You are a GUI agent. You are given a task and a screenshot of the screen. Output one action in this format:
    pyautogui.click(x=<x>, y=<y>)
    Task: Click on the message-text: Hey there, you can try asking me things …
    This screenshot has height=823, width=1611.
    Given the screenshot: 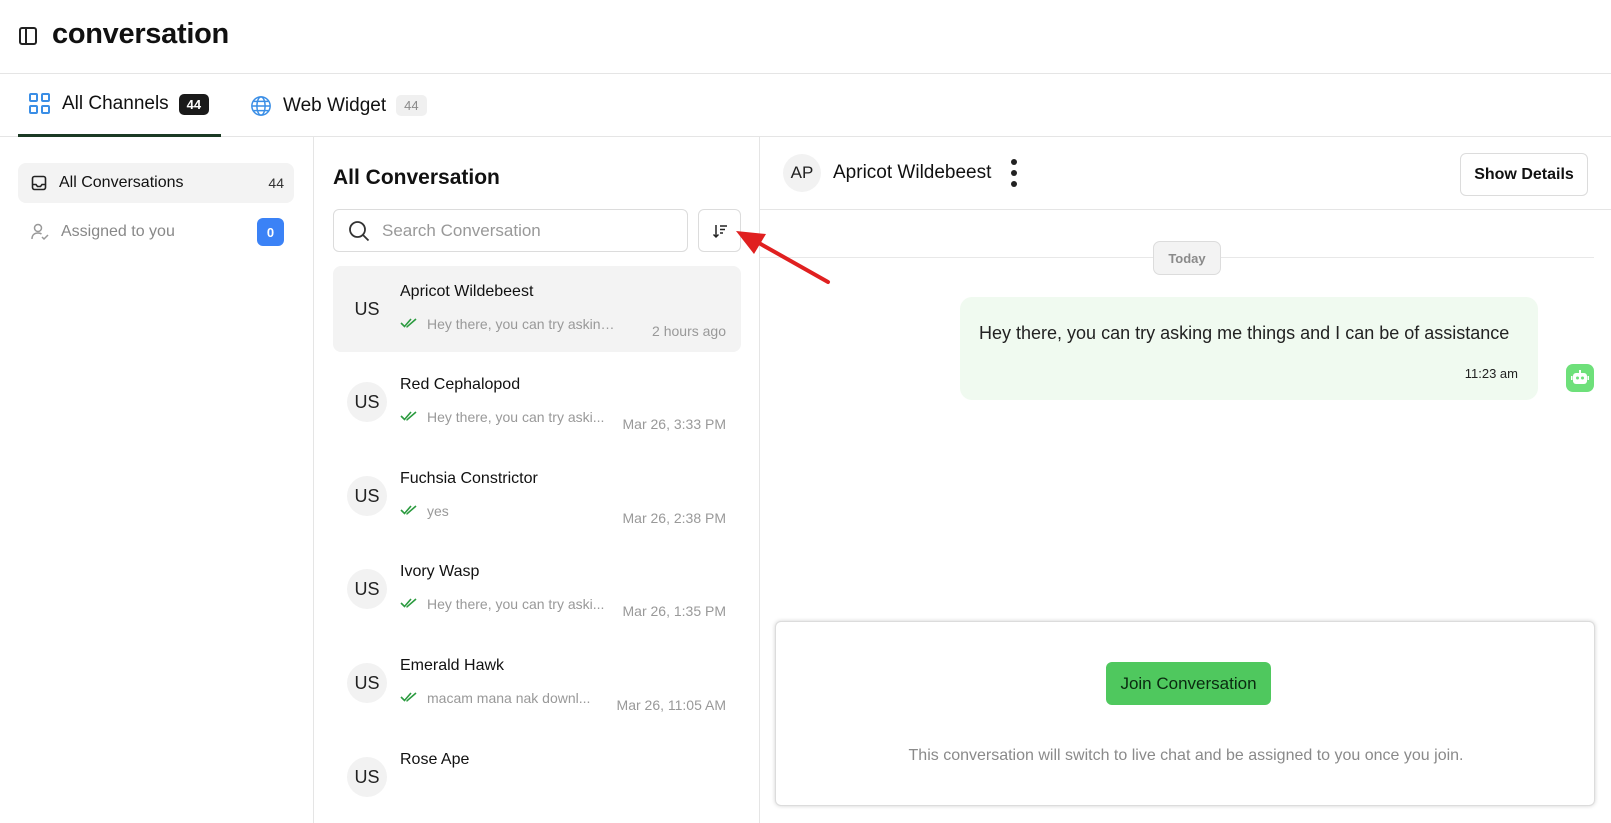 What is the action you would take?
    pyautogui.click(x=1244, y=333)
    